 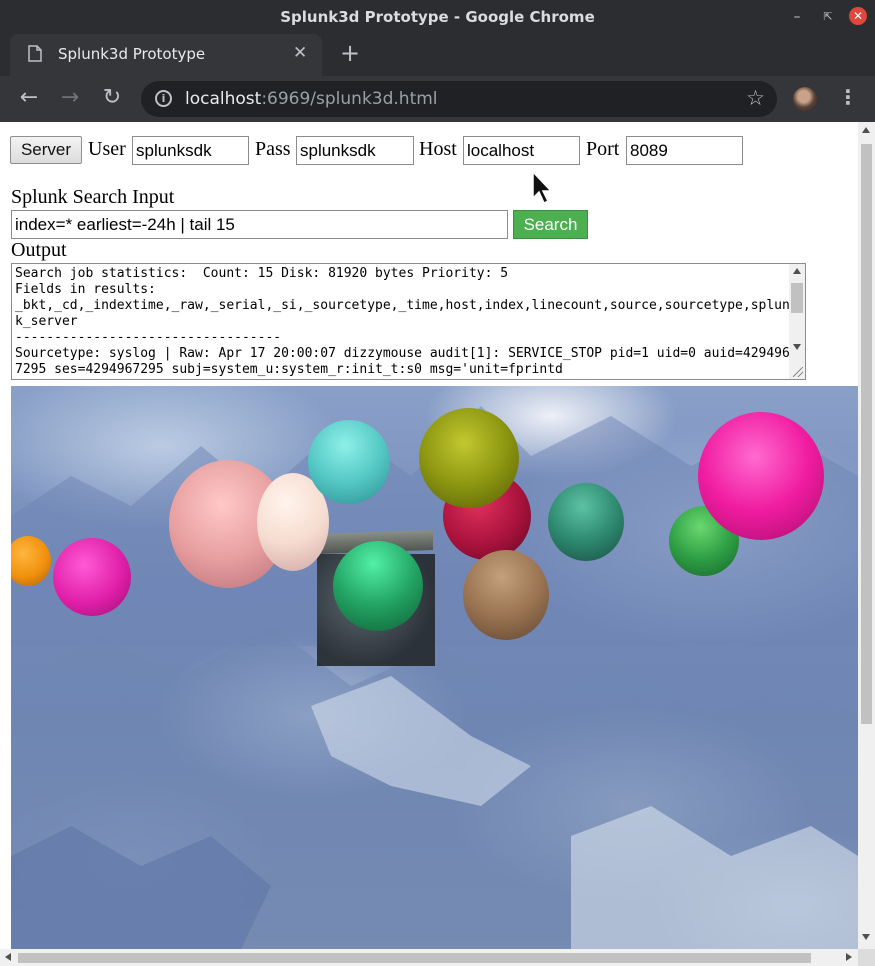 I want to click on vertical-scrollbar, so click(x=866, y=544).